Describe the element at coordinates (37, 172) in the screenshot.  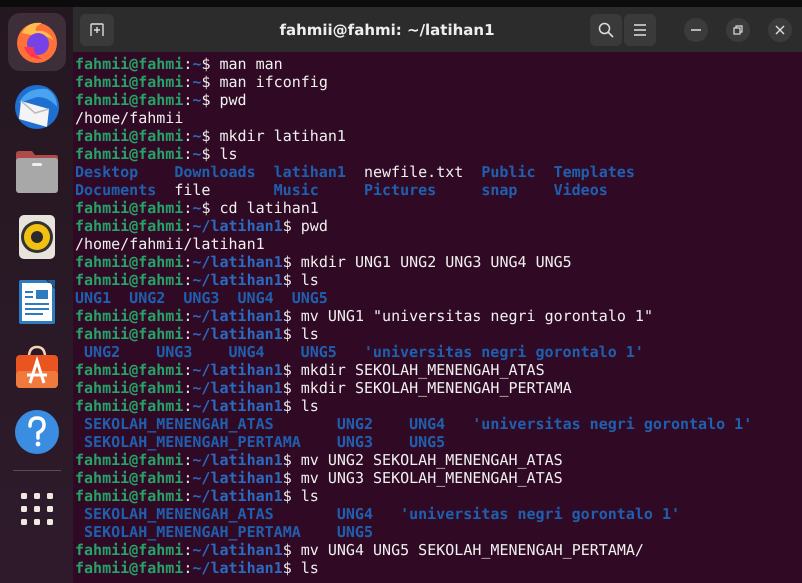
I see `folder-icon` at that location.